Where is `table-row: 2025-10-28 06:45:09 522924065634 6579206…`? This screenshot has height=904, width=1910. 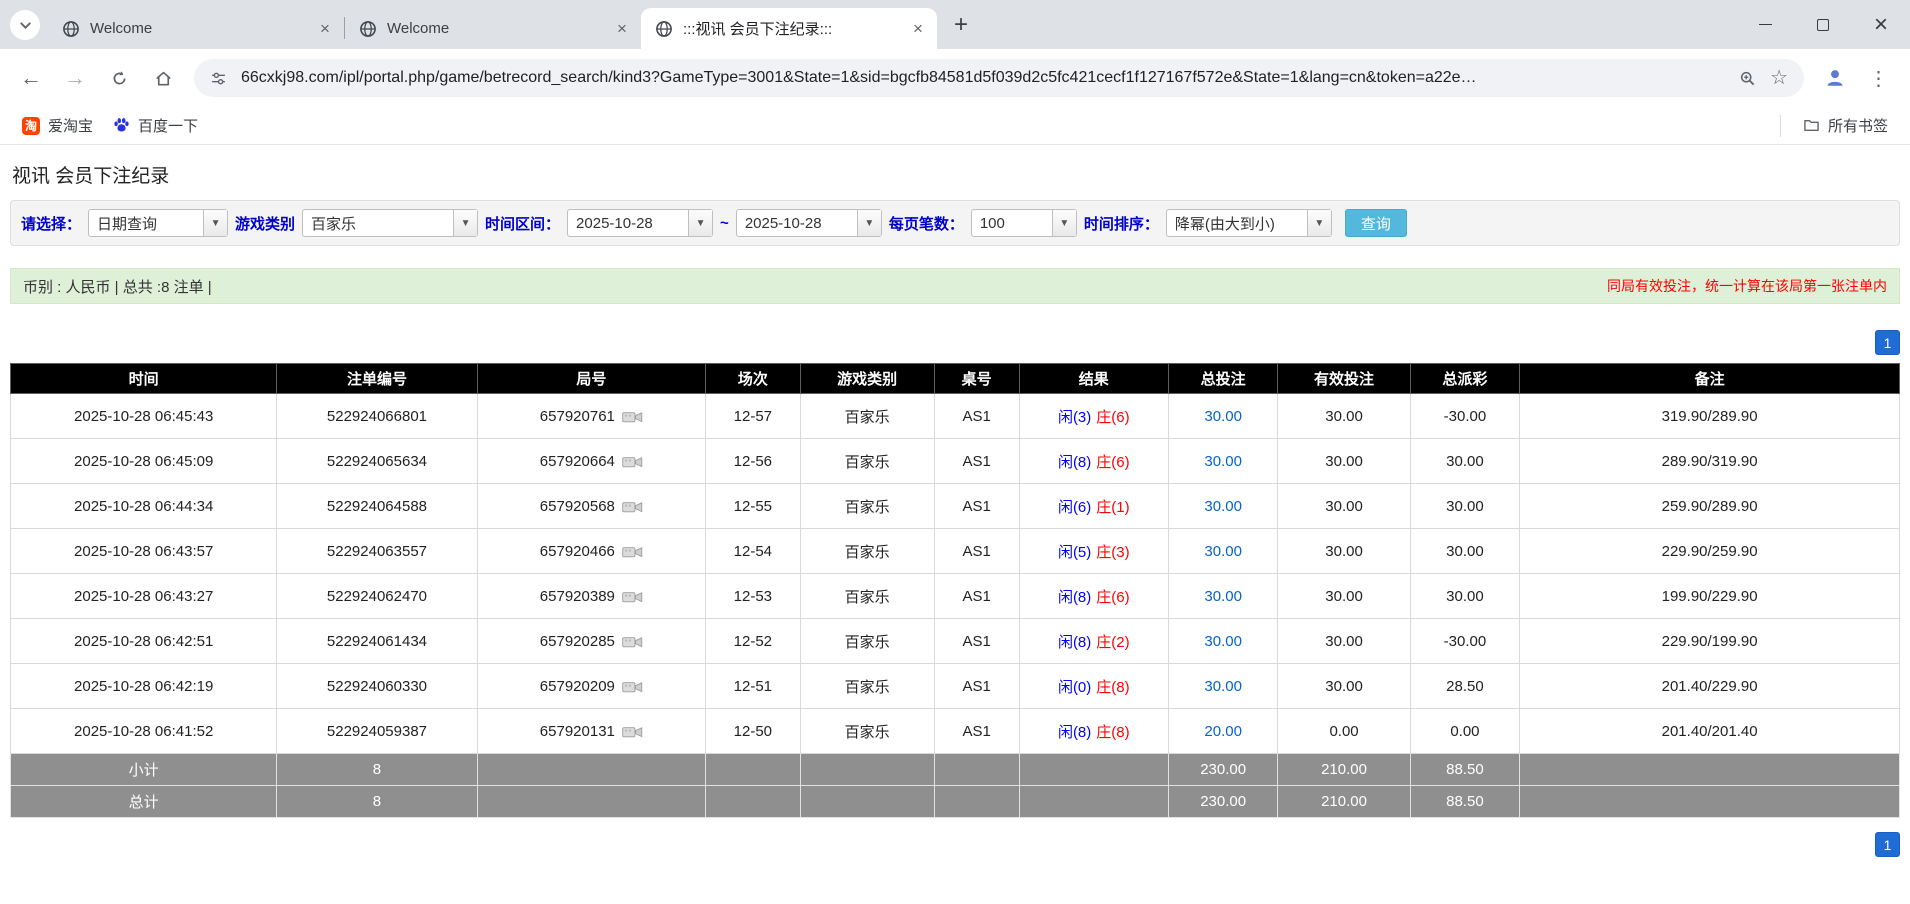
table-row: 2025-10-28 06:45:09 522924065634 6579206… is located at coordinates (954, 461).